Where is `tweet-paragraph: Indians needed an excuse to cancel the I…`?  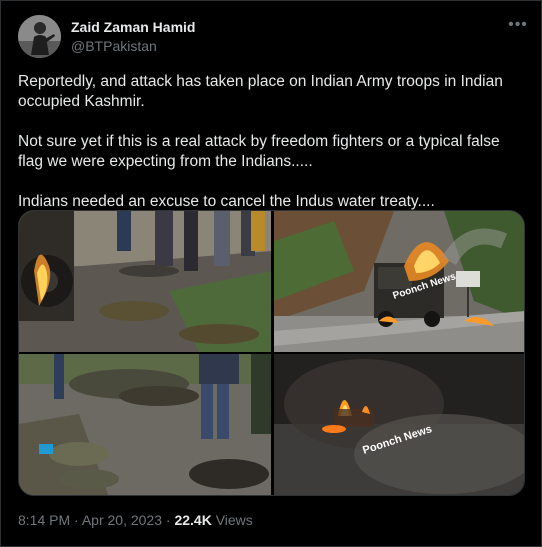 tweet-paragraph: Indians needed an excuse to cancel the I… is located at coordinates (226, 201).